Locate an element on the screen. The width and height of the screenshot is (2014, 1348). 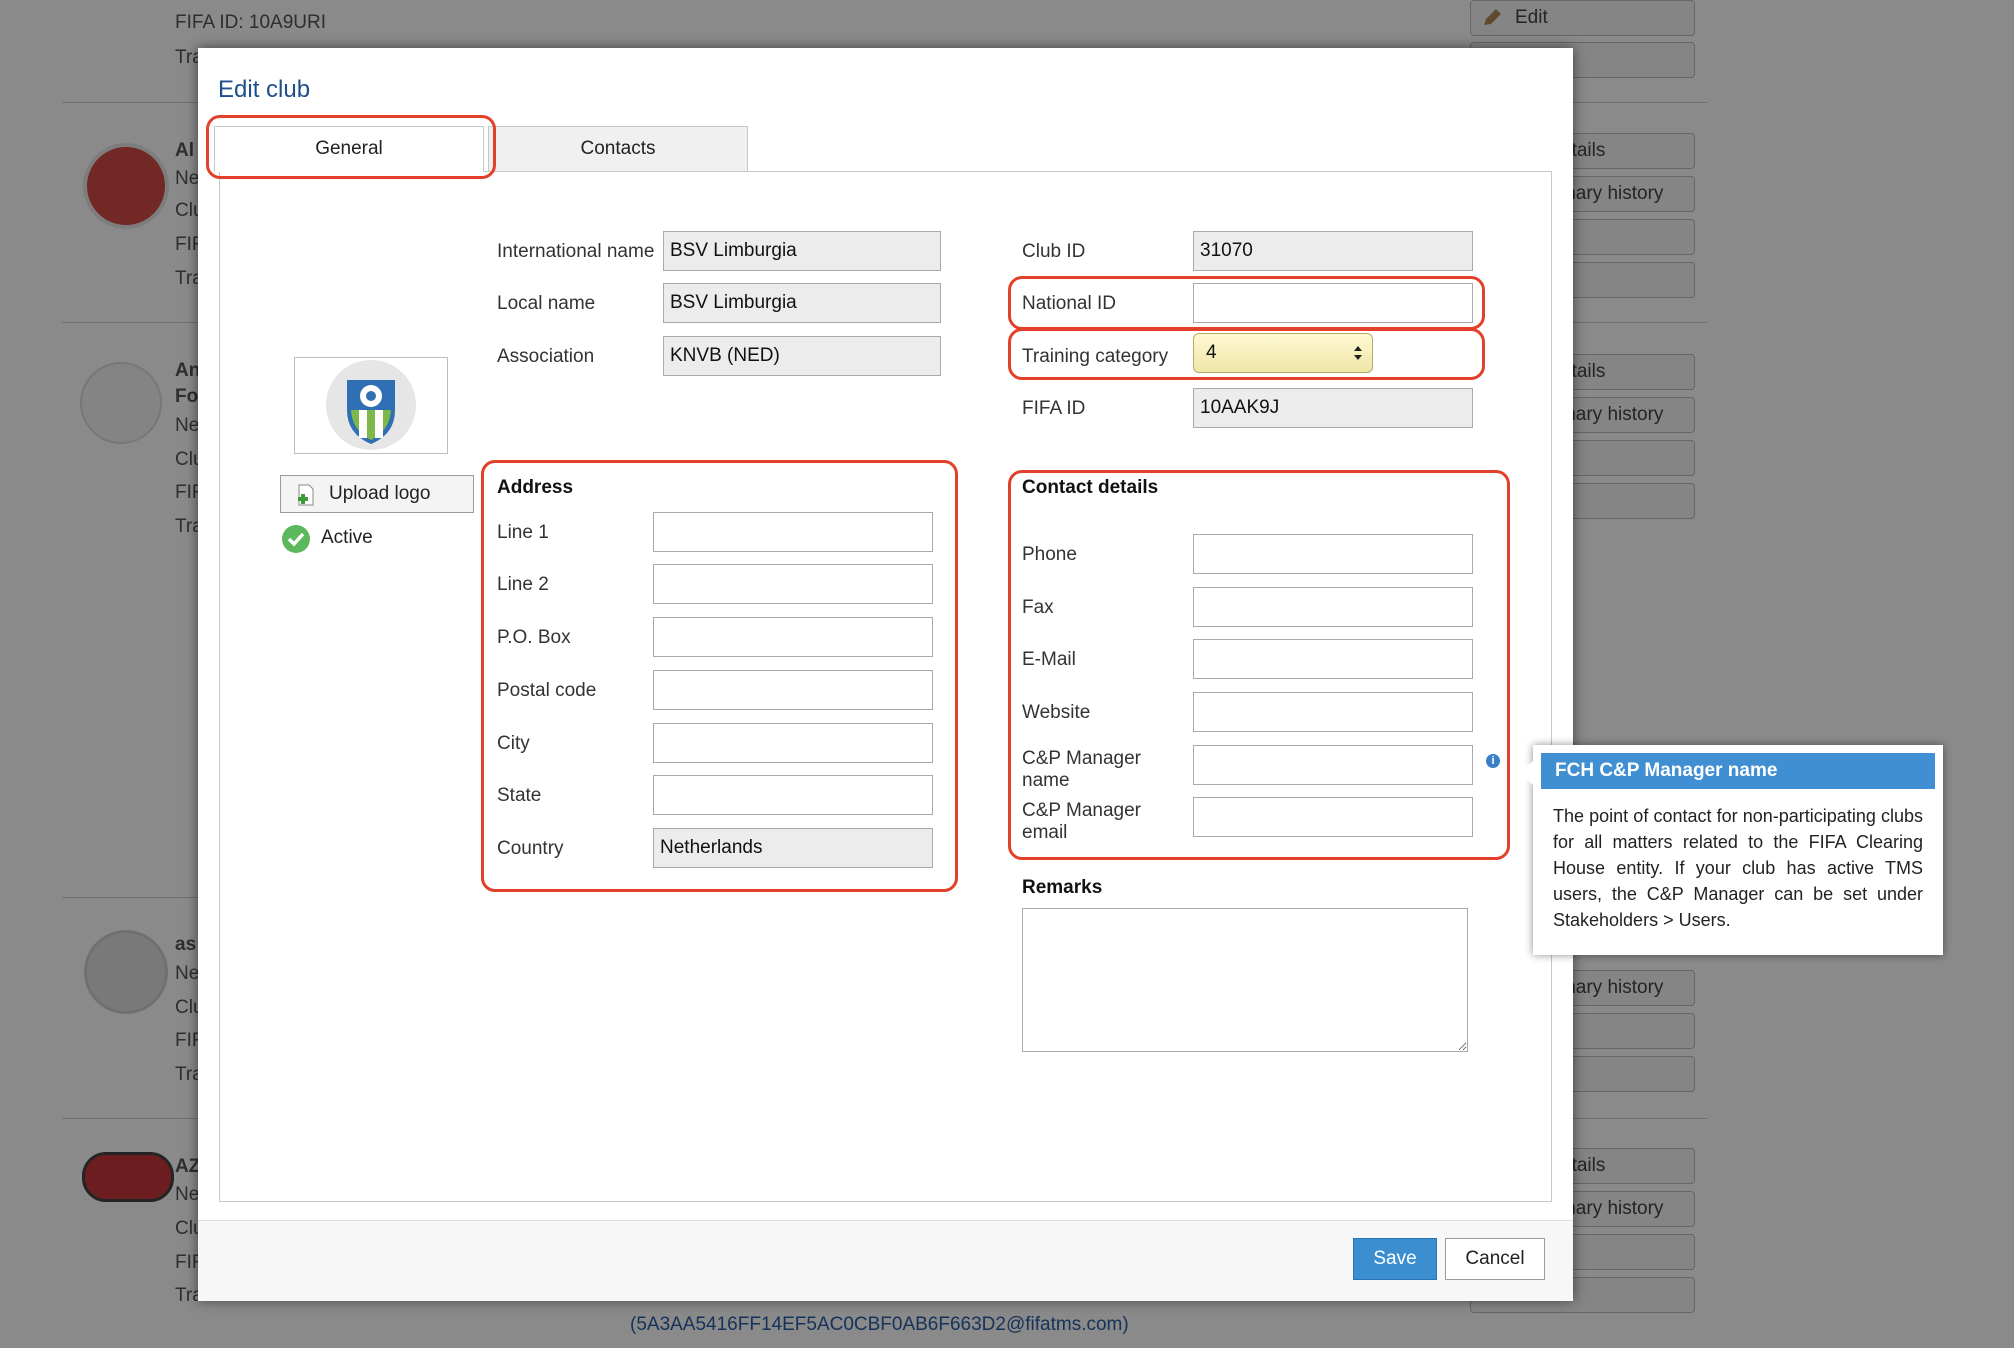
phone-label: Phone is located at coordinates (1049, 554).